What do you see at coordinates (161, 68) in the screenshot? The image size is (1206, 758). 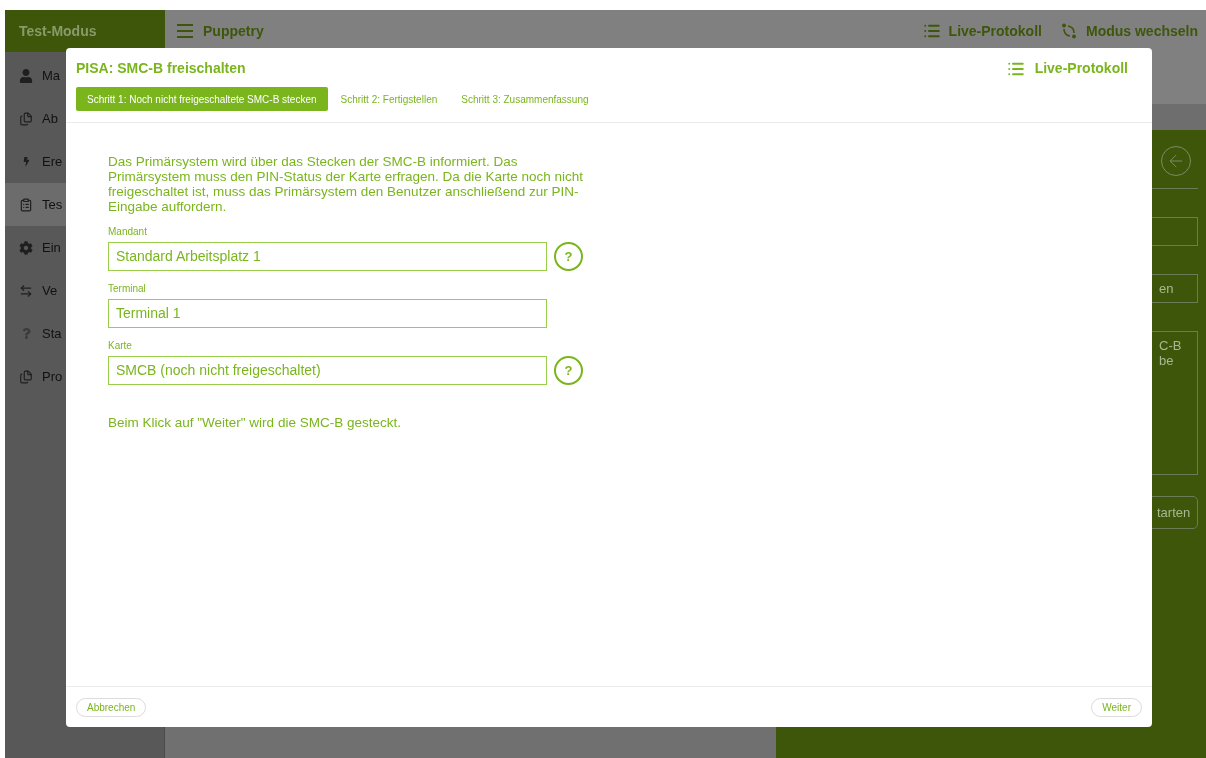 I see `dialog-title: PISA: SMC-B freischalten` at bounding box center [161, 68].